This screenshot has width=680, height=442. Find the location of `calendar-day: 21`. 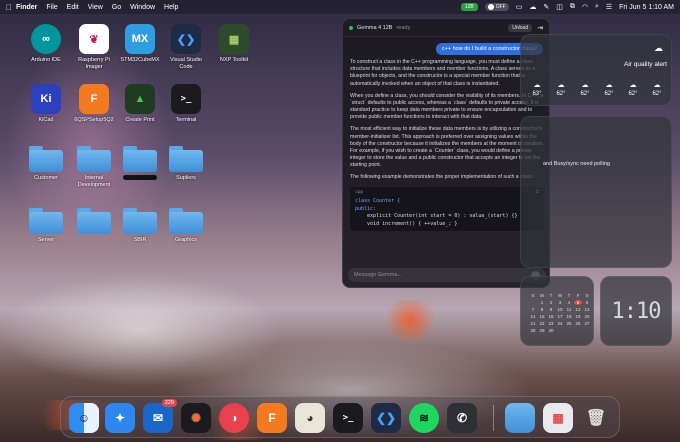

calendar-day: 21 is located at coordinates (533, 323).